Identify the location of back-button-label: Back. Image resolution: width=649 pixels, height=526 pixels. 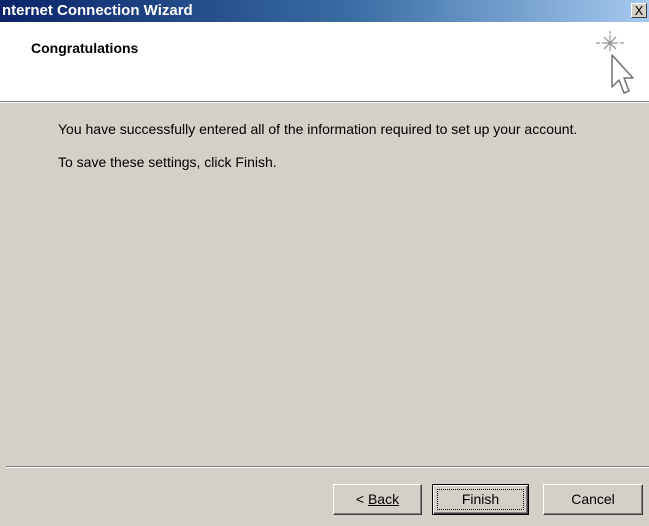
(383, 499).